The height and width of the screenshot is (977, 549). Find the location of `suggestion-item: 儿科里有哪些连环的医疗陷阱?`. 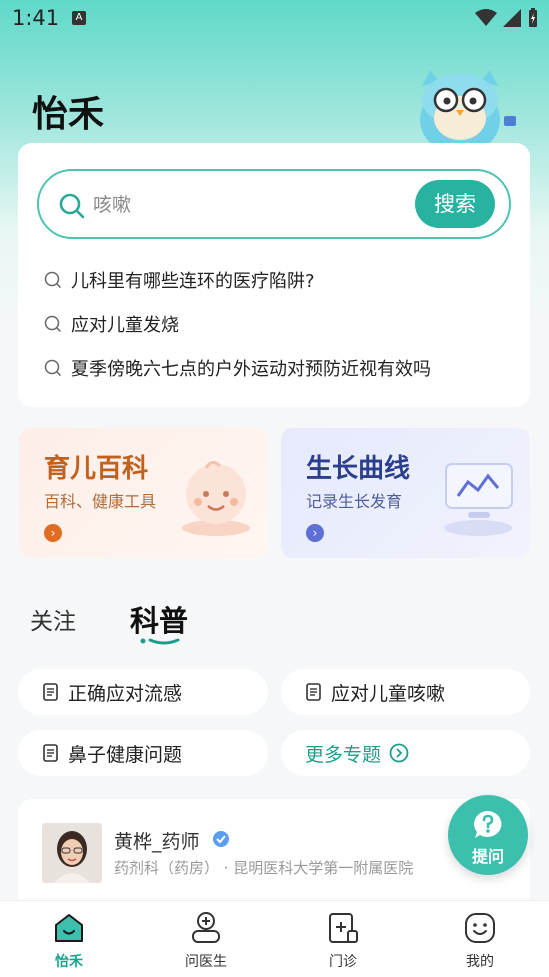

suggestion-item: 儿科里有哪些连环的医疗陷阱? is located at coordinates (179, 280).